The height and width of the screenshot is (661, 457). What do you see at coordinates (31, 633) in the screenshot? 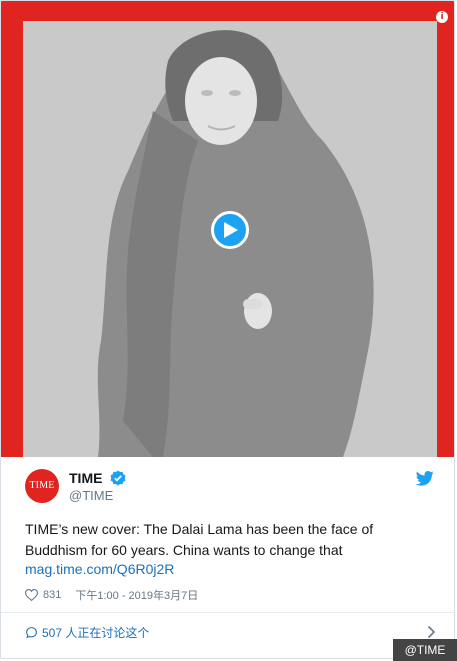
I see `comment-bubble-icon` at bounding box center [31, 633].